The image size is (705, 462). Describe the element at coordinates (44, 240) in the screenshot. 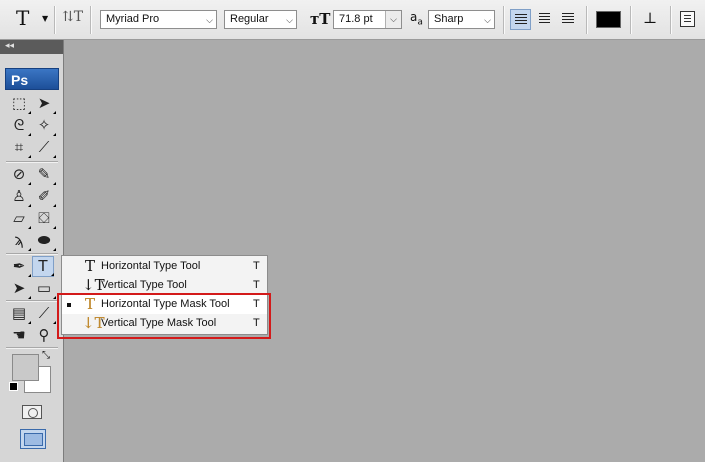

I see `dodge-tool-icon: ⬬` at that location.